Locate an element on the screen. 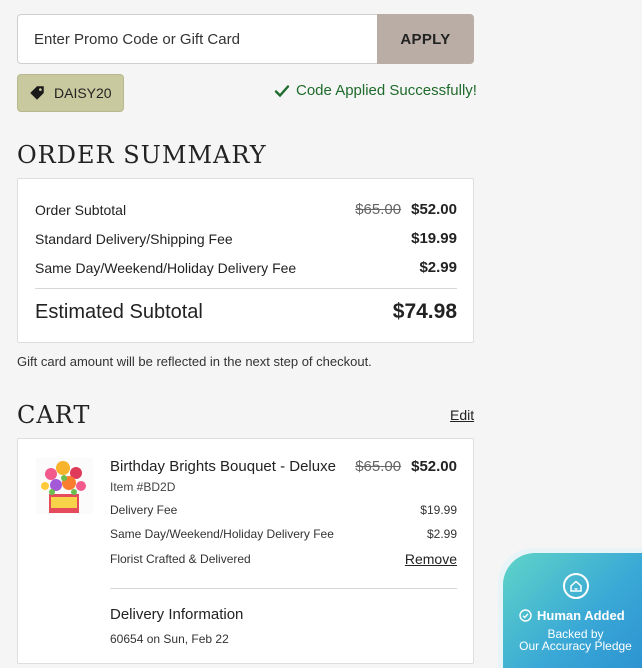 This screenshot has height=668, width=642. promo-code-form: APPLY is located at coordinates (245, 39).